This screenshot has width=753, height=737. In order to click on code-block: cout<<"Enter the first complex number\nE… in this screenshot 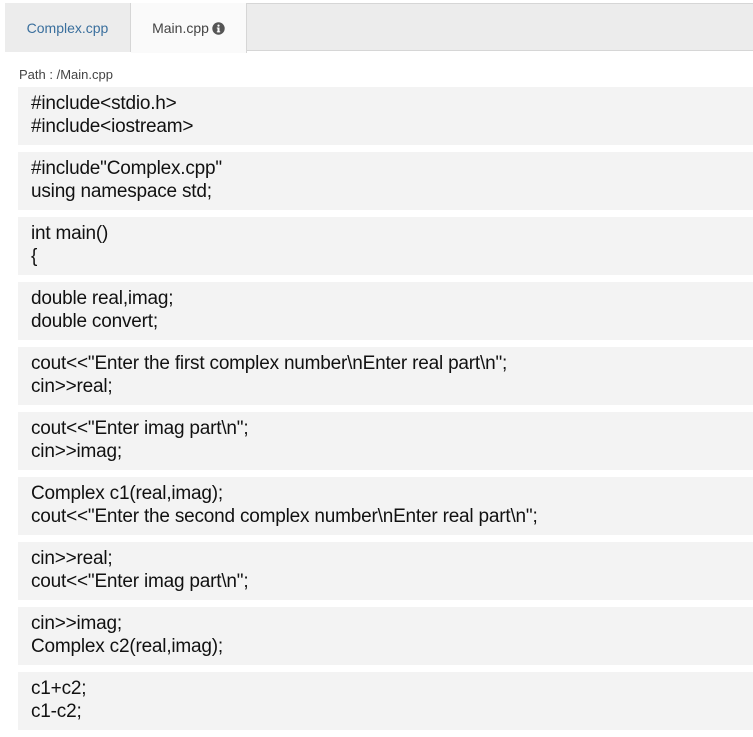, I will do `click(385, 376)`.